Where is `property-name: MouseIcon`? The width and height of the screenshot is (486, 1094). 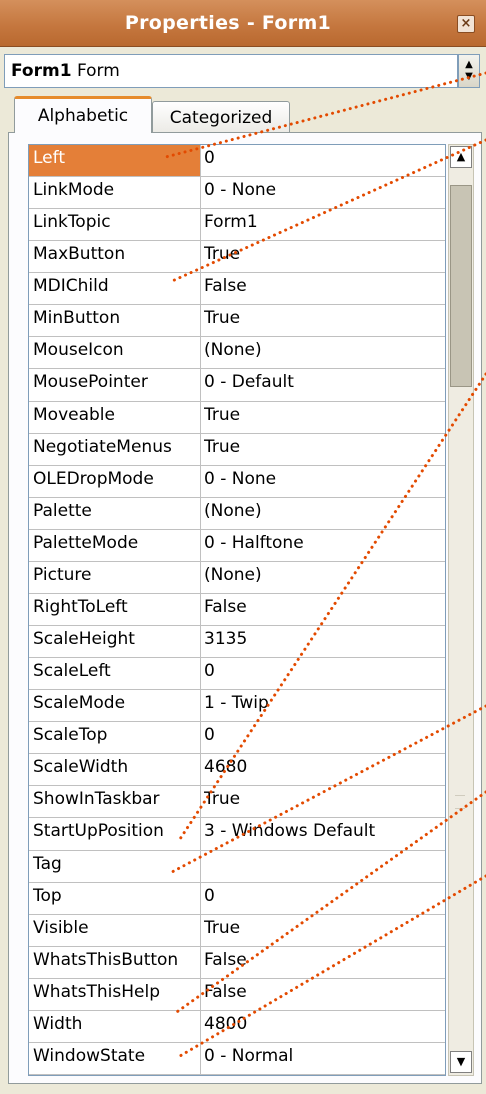 property-name: MouseIcon is located at coordinates (115, 353).